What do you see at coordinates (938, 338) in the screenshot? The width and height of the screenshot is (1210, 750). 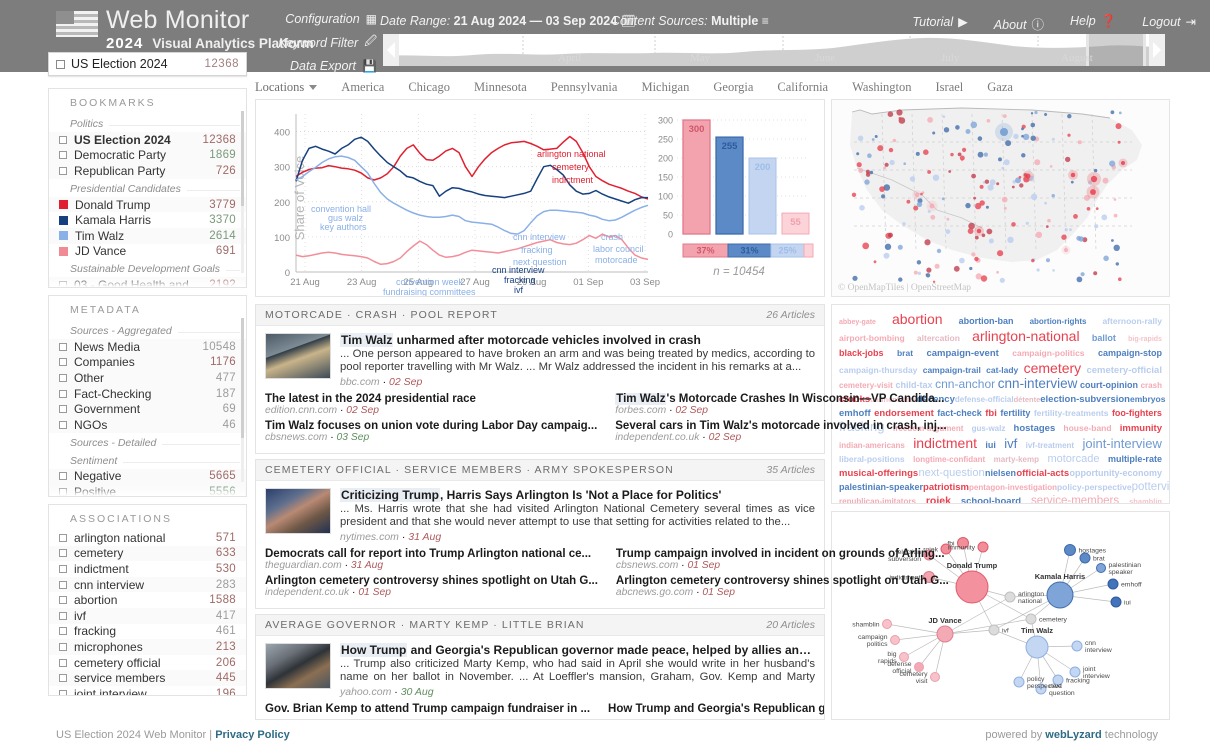 I see `word-cloud-term: altercation` at bounding box center [938, 338].